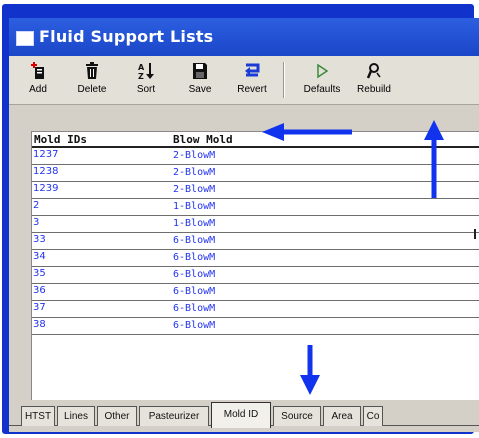 The height and width of the screenshot is (438, 479). What do you see at coordinates (39, 324) in the screenshot?
I see `mold-id-cell: 38` at bounding box center [39, 324].